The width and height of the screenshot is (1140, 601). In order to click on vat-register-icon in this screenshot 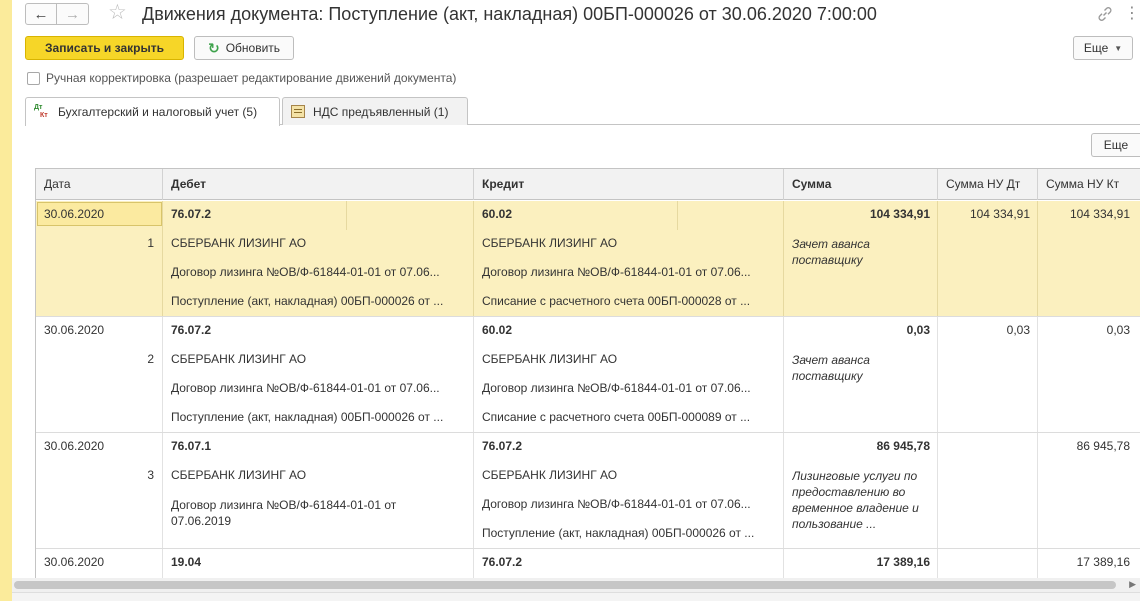, I will do `click(298, 111)`.